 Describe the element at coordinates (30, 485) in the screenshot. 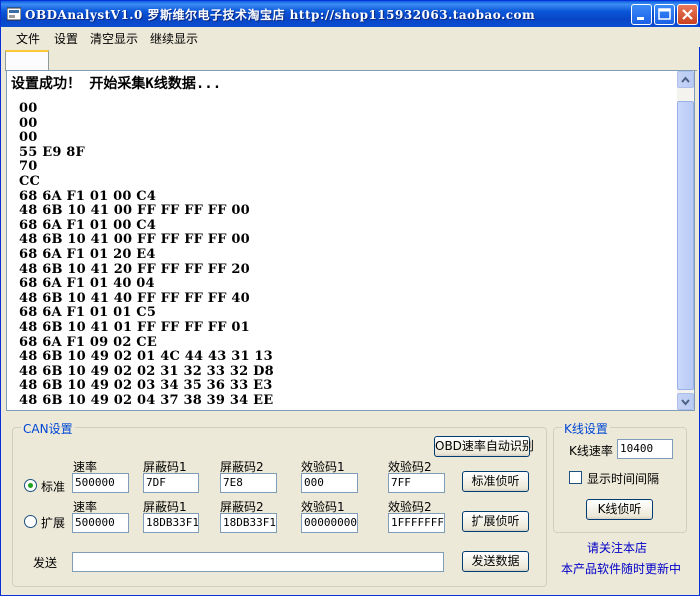

I see `standard-radio` at that location.